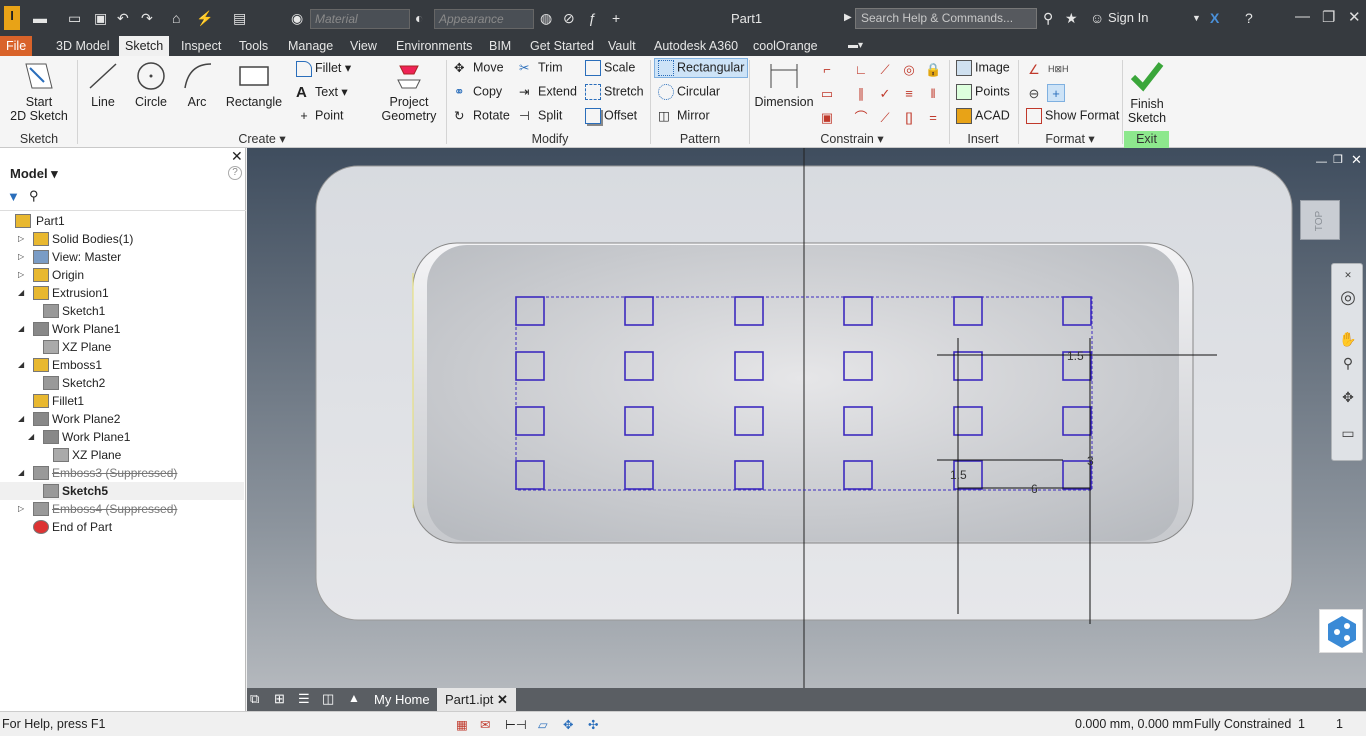 This screenshot has width=1366, height=736. I want to click on centerline-icon: ⊖, so click(1034, 93).